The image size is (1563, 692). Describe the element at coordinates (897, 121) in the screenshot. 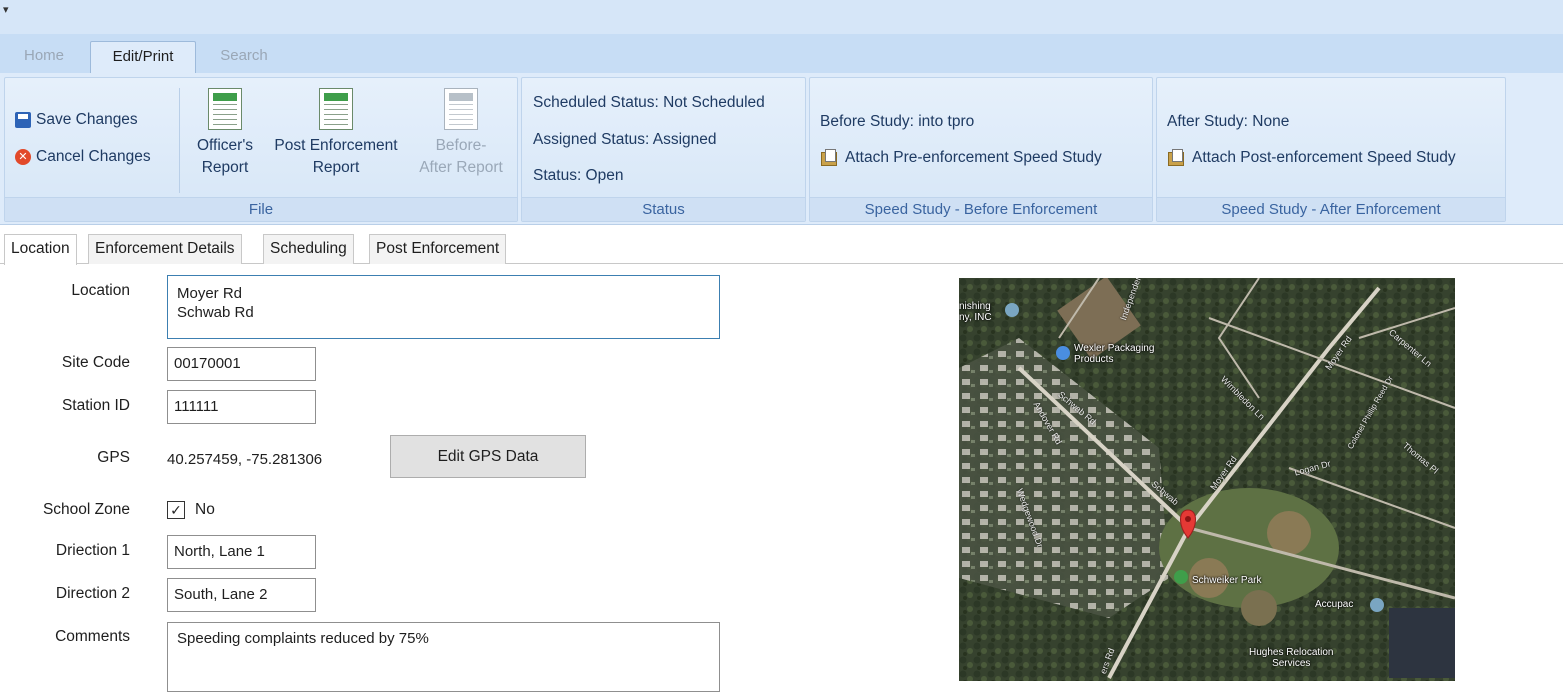

I see `before-study-text: Before Study: into tpro` at that location.